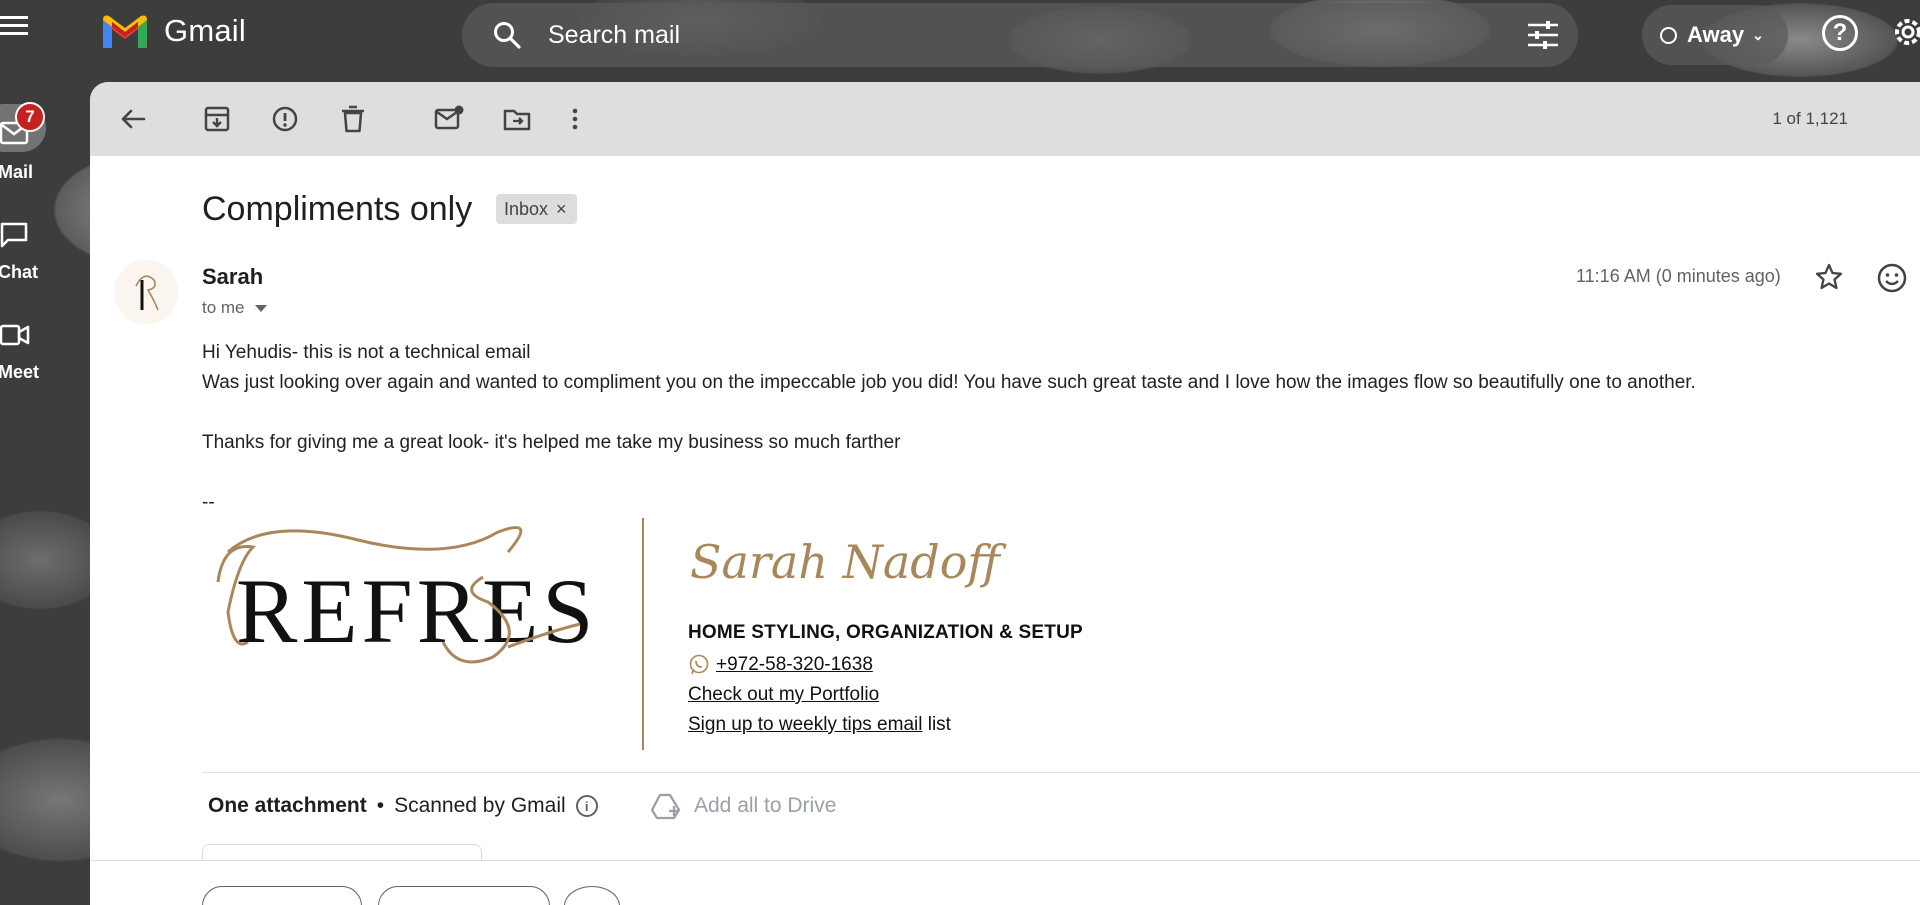  I want to click on status-label: Away, so click(1716, 34).